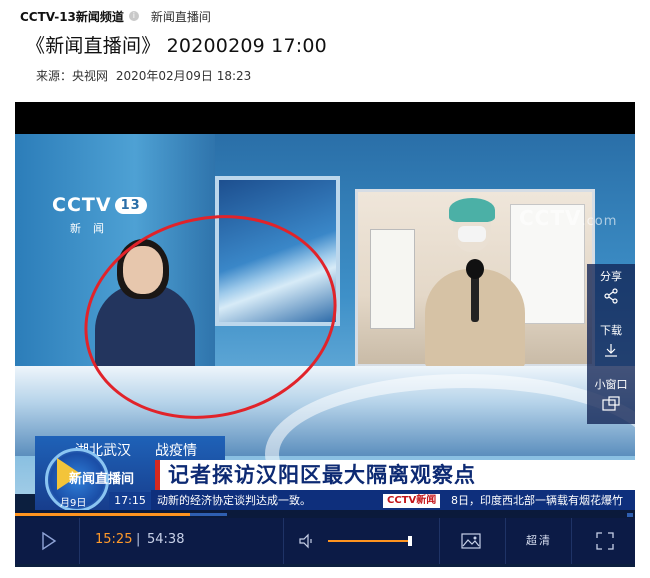 The width and height of the screenshot is (650, 578). Describe the element at coordinates (277, 251) in the screenshot. I see `studio-back-screen` at that location.